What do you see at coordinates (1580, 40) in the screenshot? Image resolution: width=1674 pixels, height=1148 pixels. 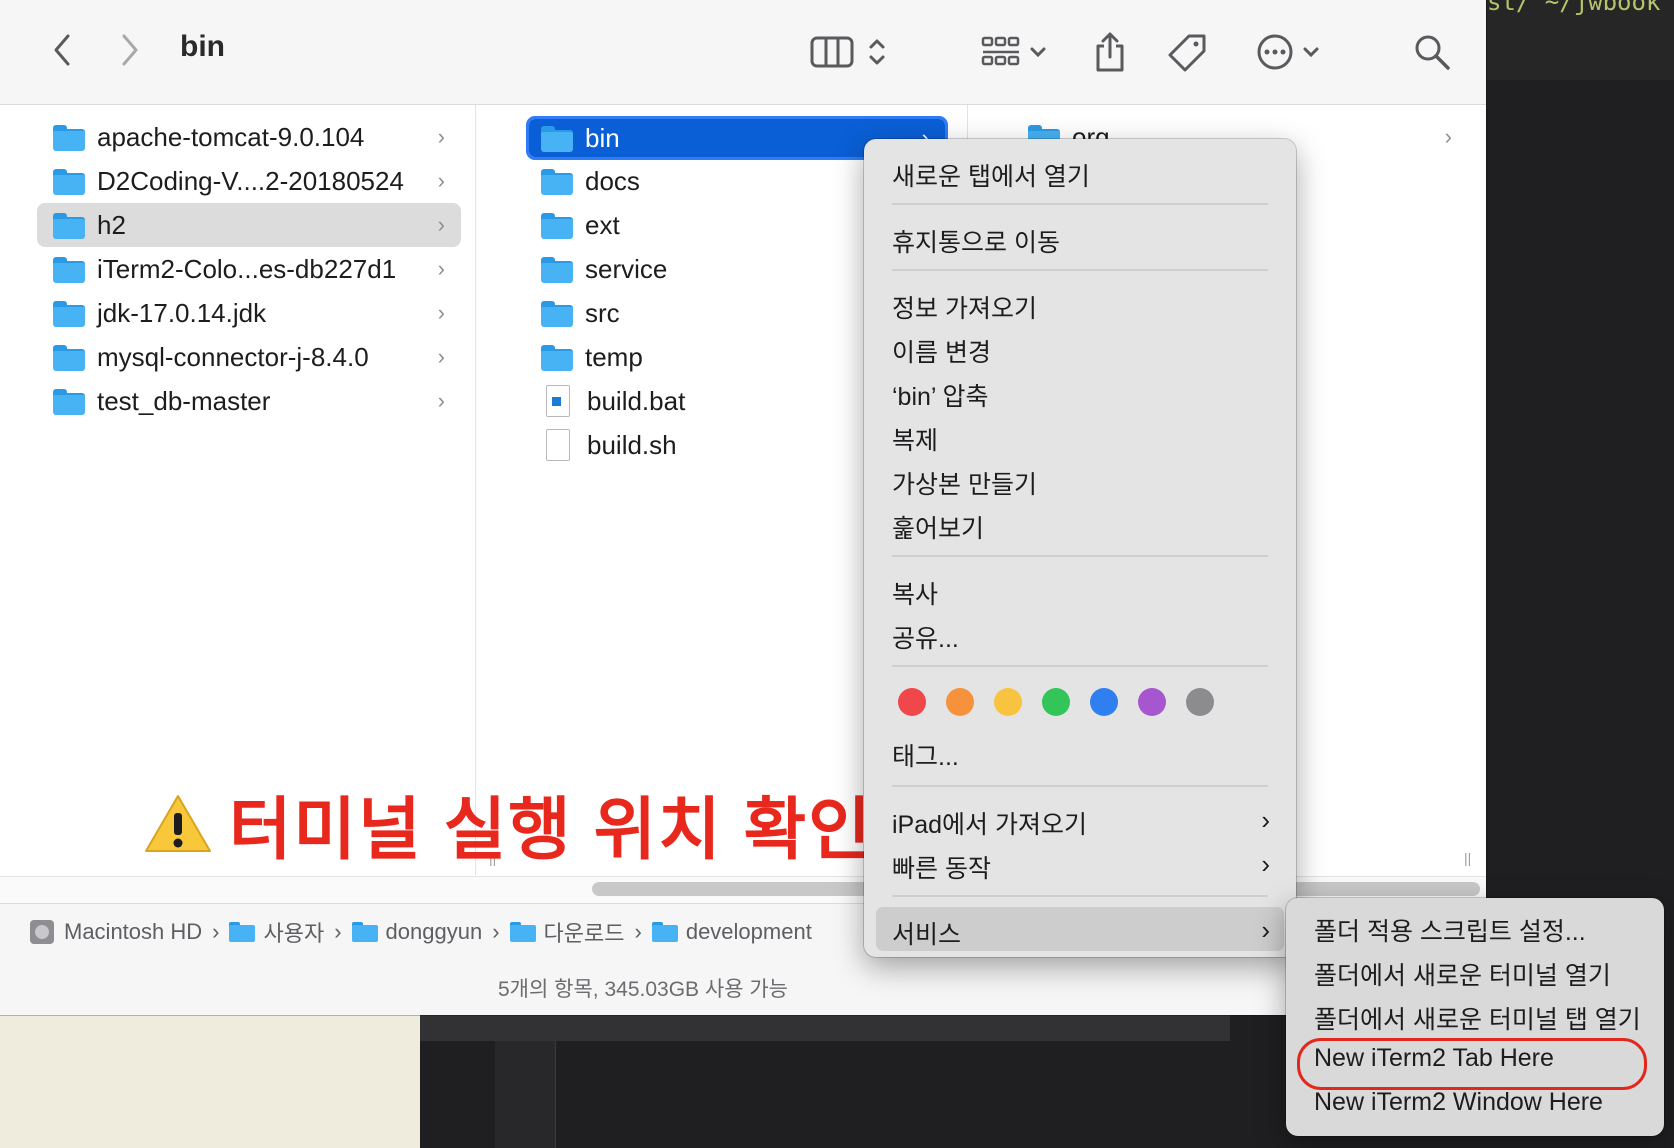 I see `background-terminal: st/ ~/jwbook` at bounding box center [1580, 40].